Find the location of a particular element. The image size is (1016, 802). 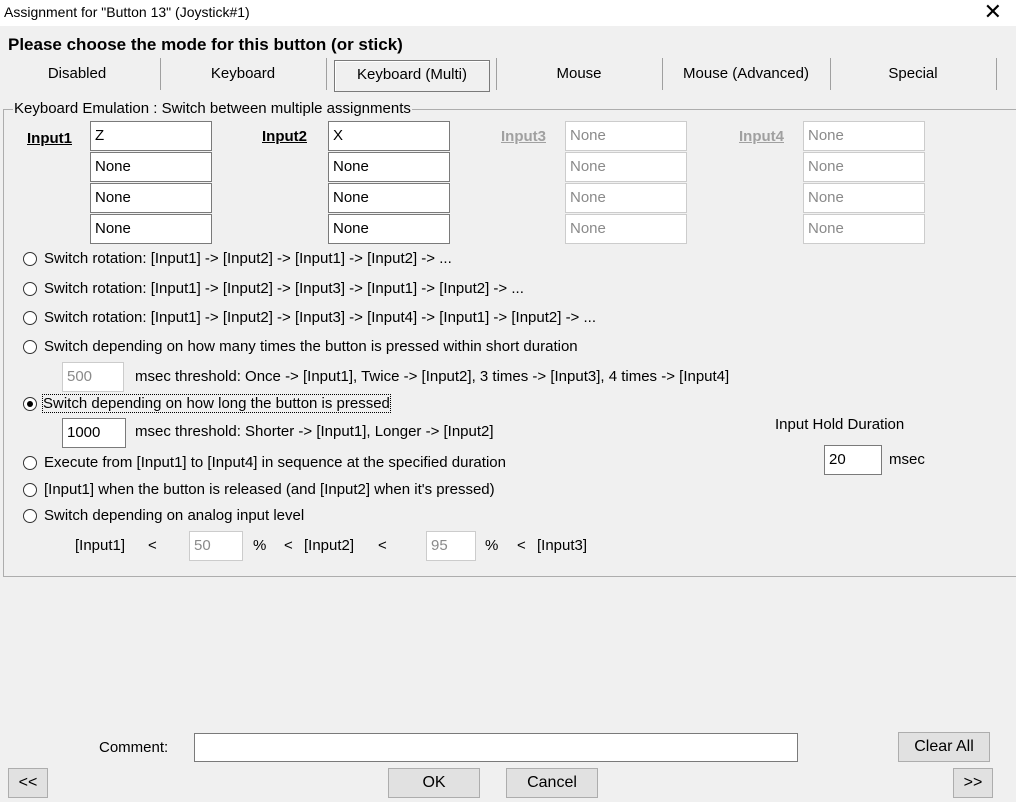

analog-input1-text: [Input1] is located at coordinates (100, 545).